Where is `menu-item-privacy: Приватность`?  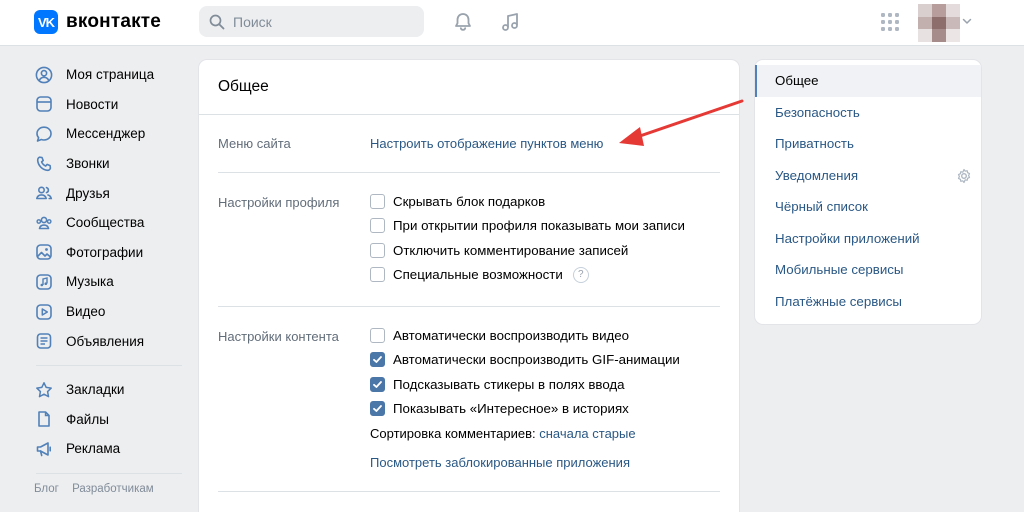 menu-item-privacy: Приватность is located at coordinates (868, 144).